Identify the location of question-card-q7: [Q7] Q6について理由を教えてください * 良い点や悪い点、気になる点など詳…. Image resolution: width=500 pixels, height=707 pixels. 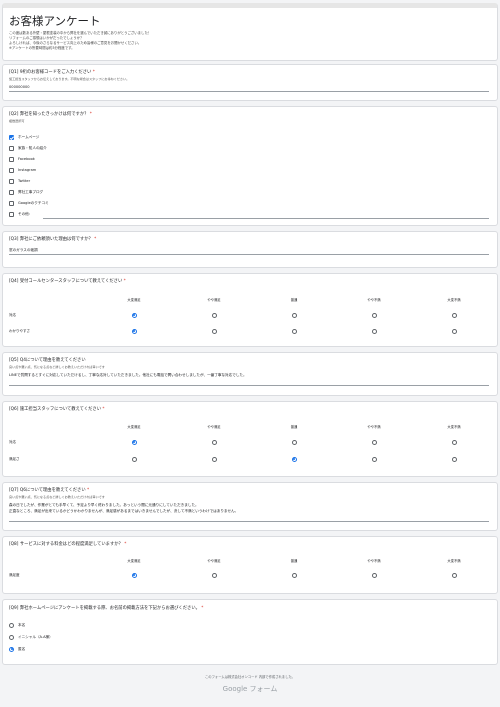
(250, 506).